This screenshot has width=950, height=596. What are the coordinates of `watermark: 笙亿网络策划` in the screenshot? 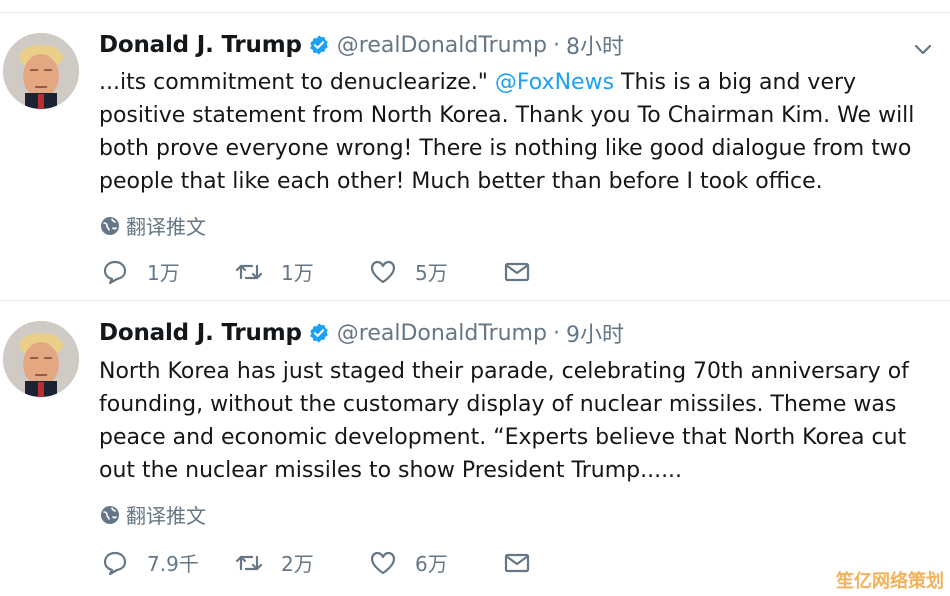 It's located at (890, 581).